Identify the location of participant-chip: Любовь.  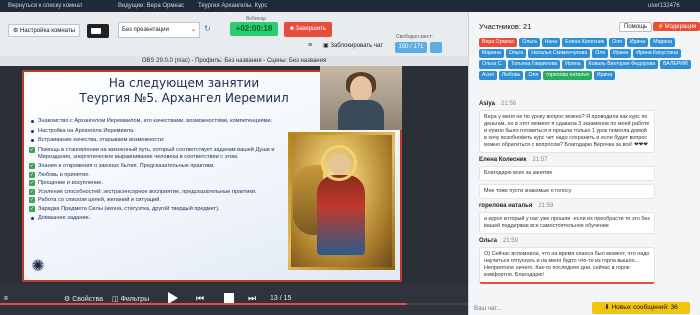
(511, 75).